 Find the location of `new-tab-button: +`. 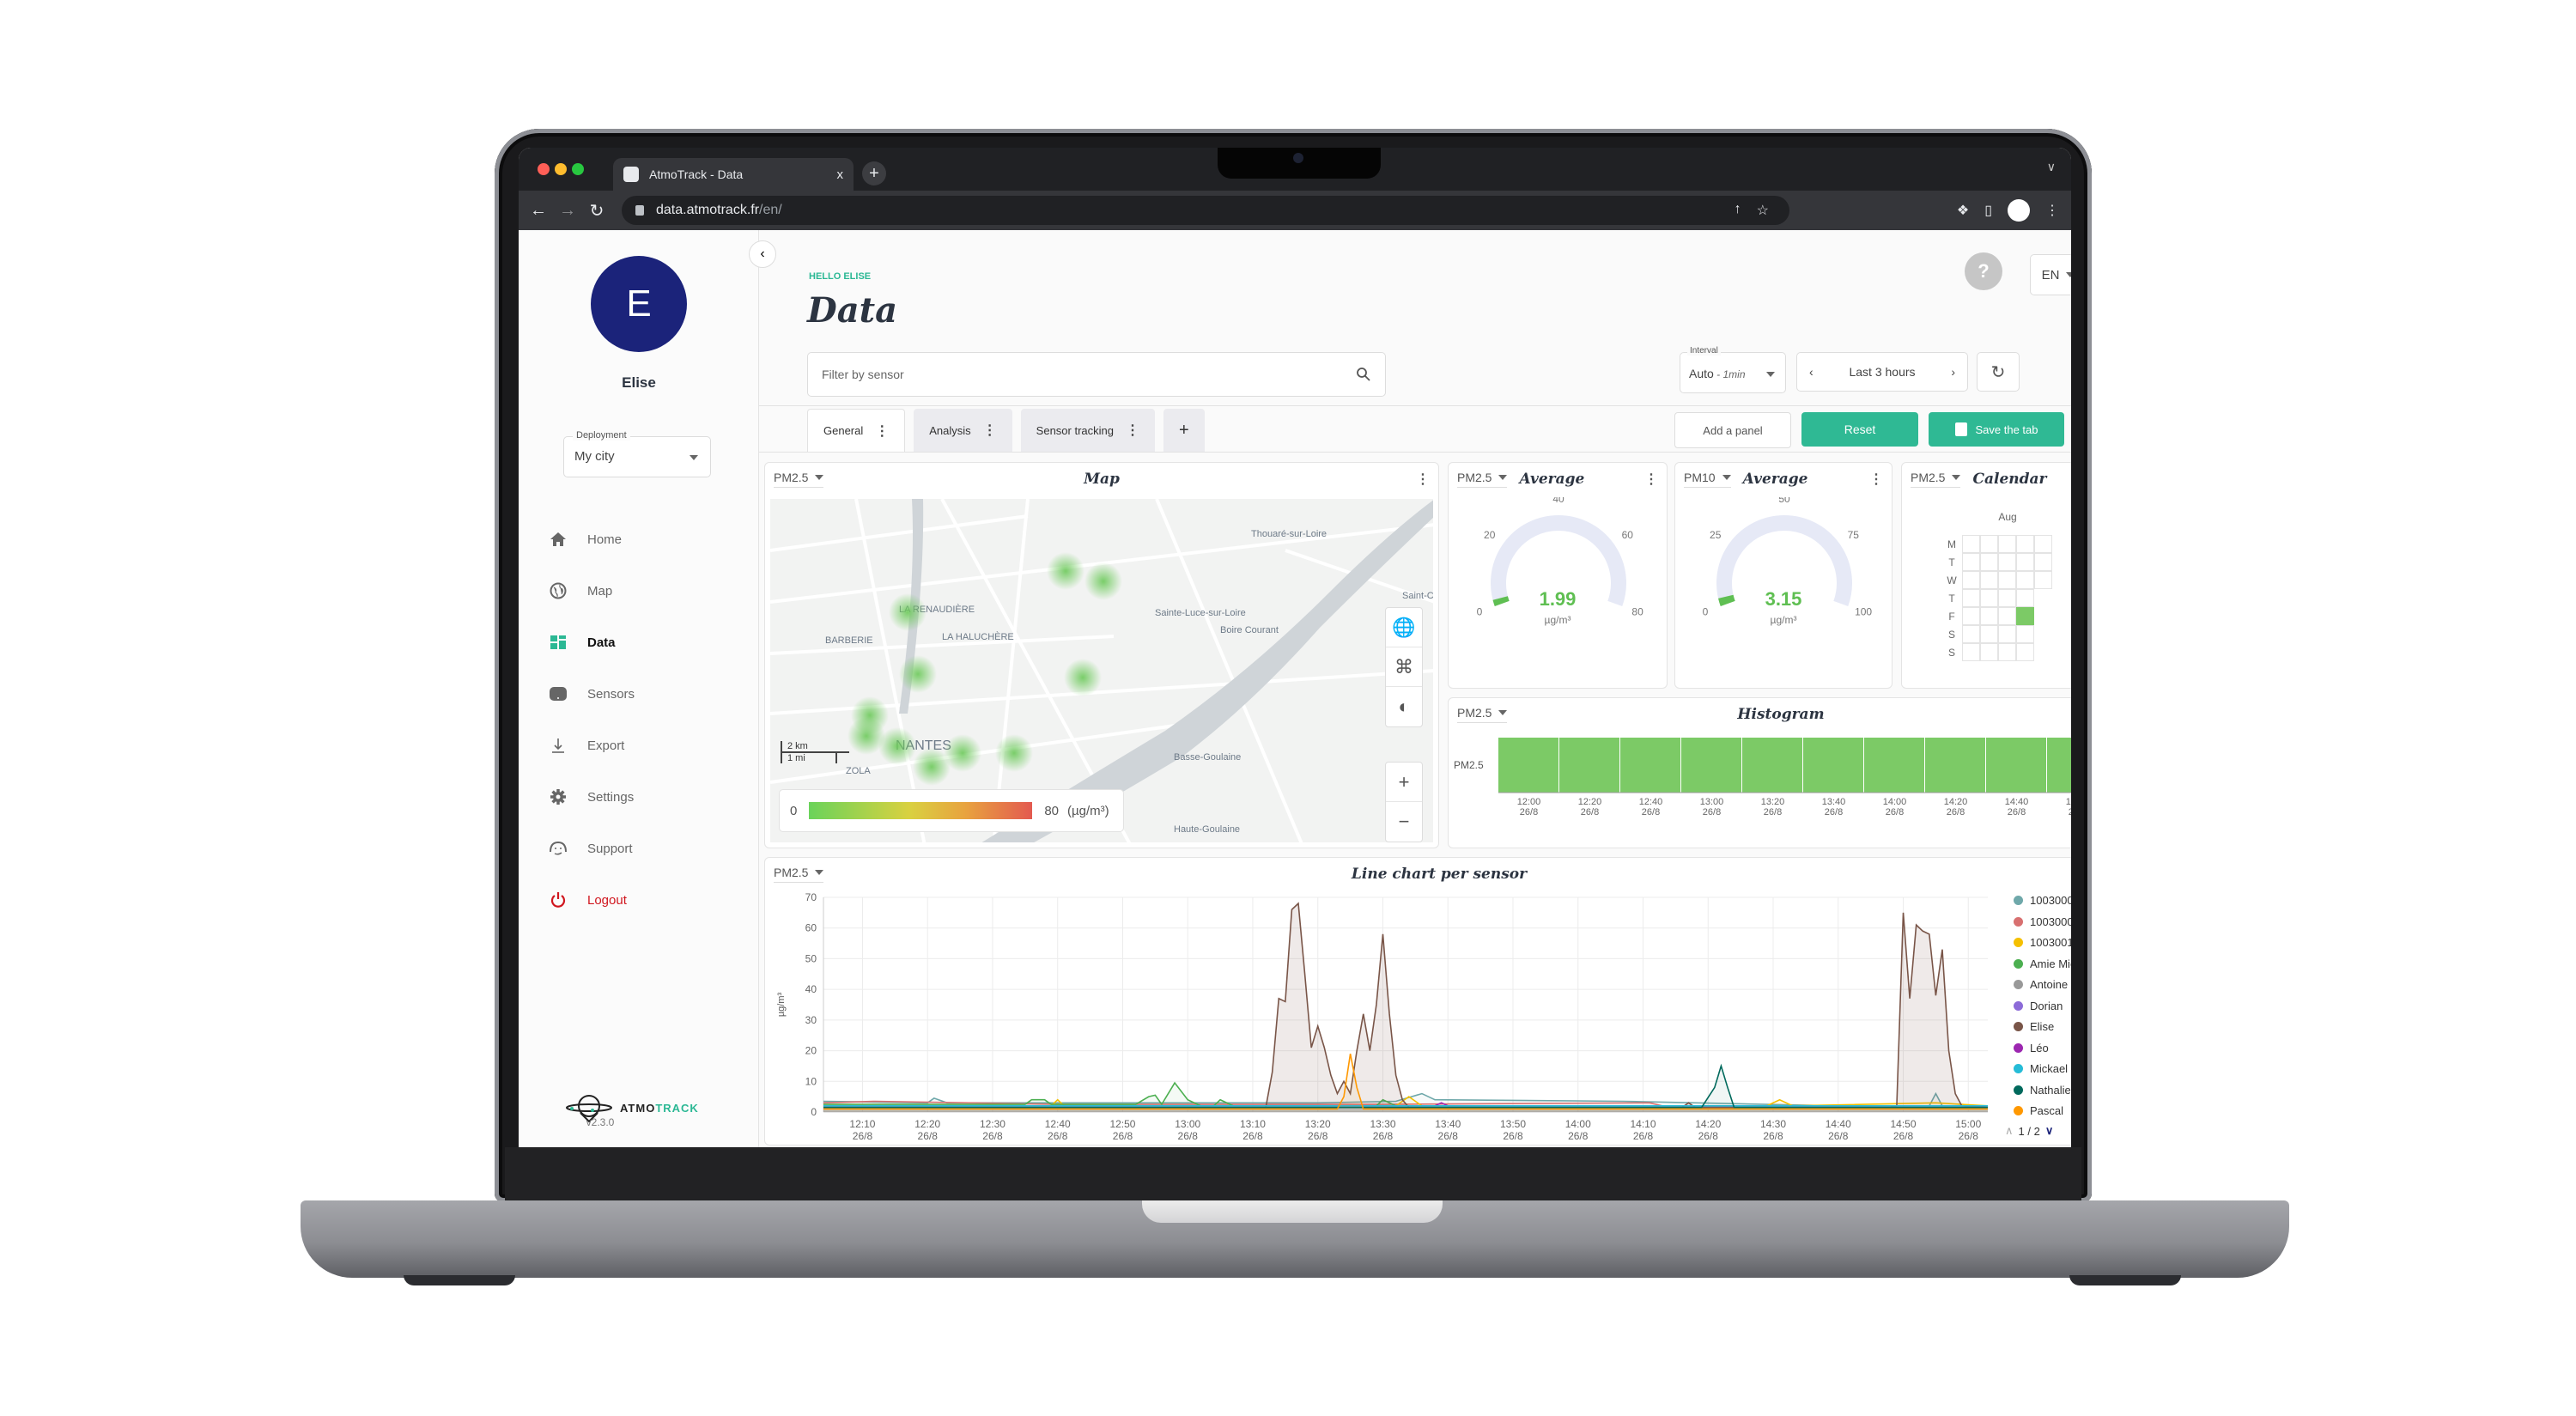

new-tab-button: + is located at coordinates (874, 173).